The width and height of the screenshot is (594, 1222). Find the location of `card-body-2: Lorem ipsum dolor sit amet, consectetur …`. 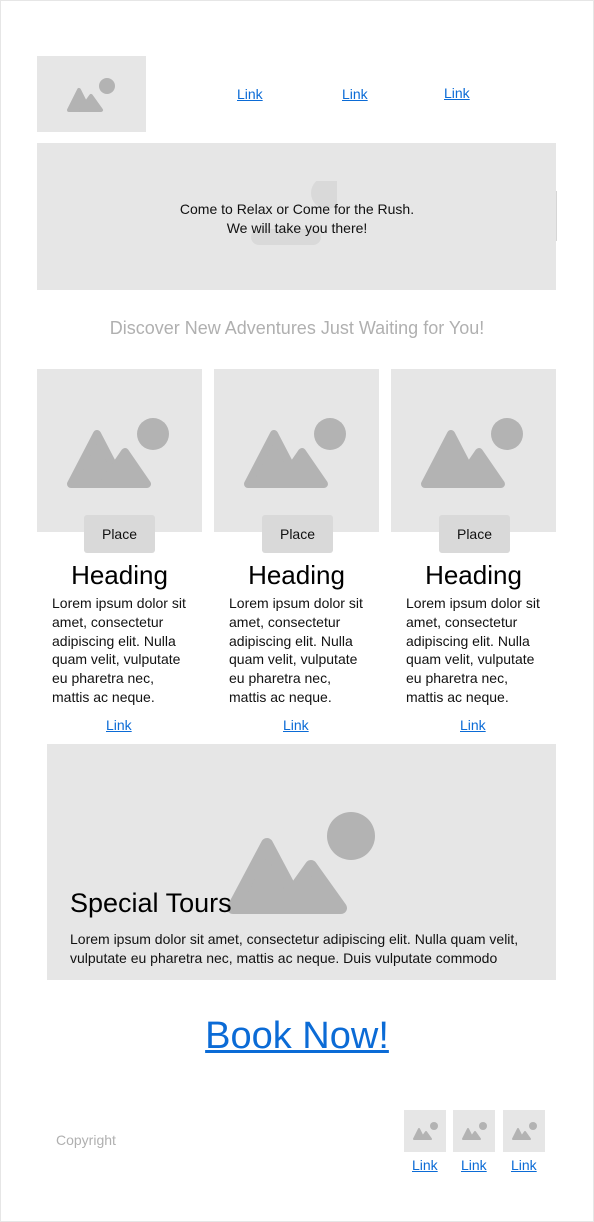

card-body-2: Lorem ipsum dolor sit amet, consectetur … is located at coordinates (296, 650).